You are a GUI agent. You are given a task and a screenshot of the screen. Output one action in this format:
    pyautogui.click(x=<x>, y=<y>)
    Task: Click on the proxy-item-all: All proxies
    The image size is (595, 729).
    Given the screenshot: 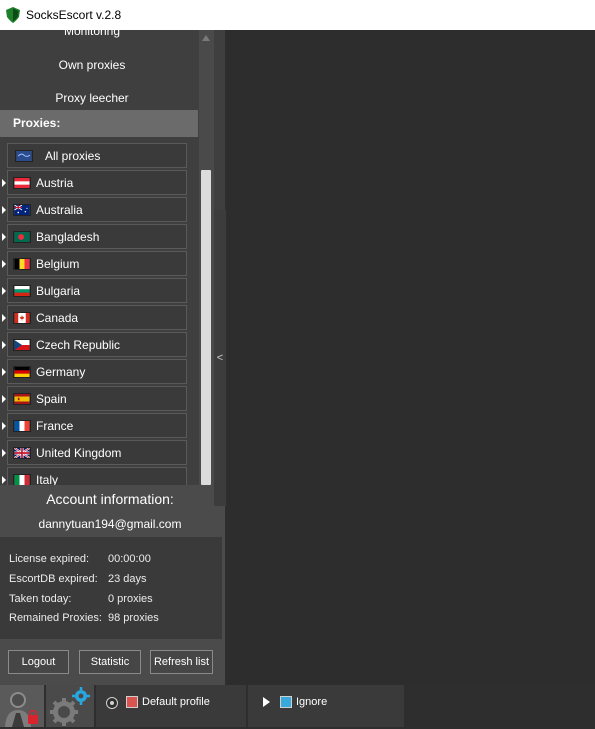 What is the action you would take?
    pyautogui.click(x=99, y=156)
    